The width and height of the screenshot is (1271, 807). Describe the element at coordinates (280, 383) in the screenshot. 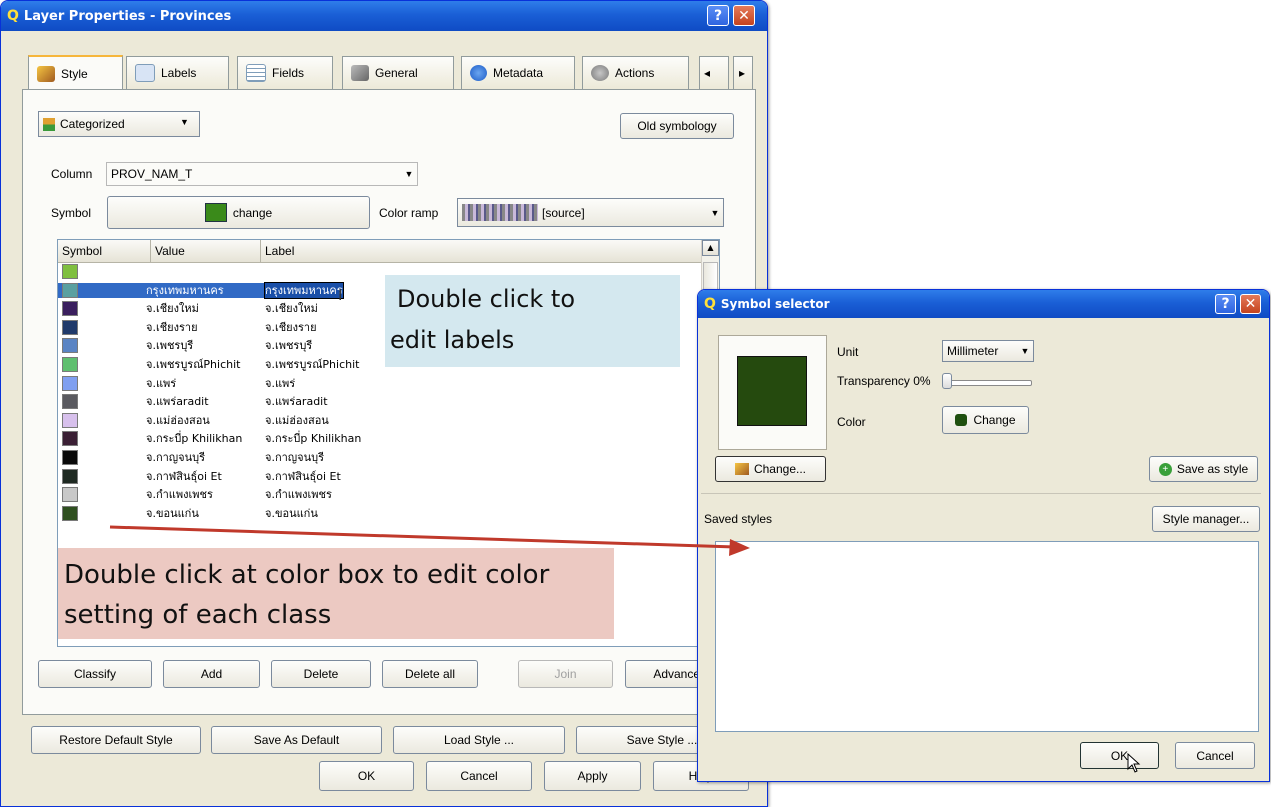

I see `class-label: จ.แพร่` at that location.